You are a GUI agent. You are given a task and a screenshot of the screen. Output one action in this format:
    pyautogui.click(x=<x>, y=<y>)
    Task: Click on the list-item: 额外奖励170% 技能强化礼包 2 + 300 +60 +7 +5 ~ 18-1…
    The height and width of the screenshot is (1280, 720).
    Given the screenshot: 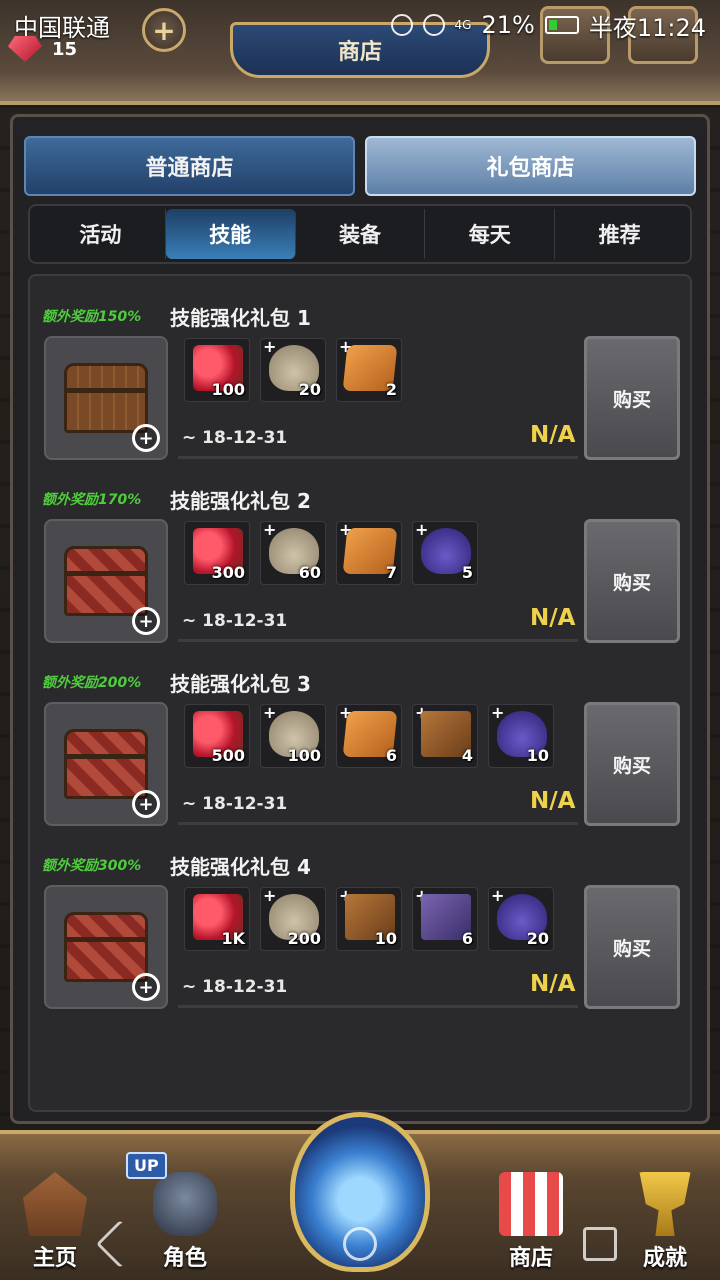 What is the action you would take?
    pyautogui.click(x=362, y=551)
    